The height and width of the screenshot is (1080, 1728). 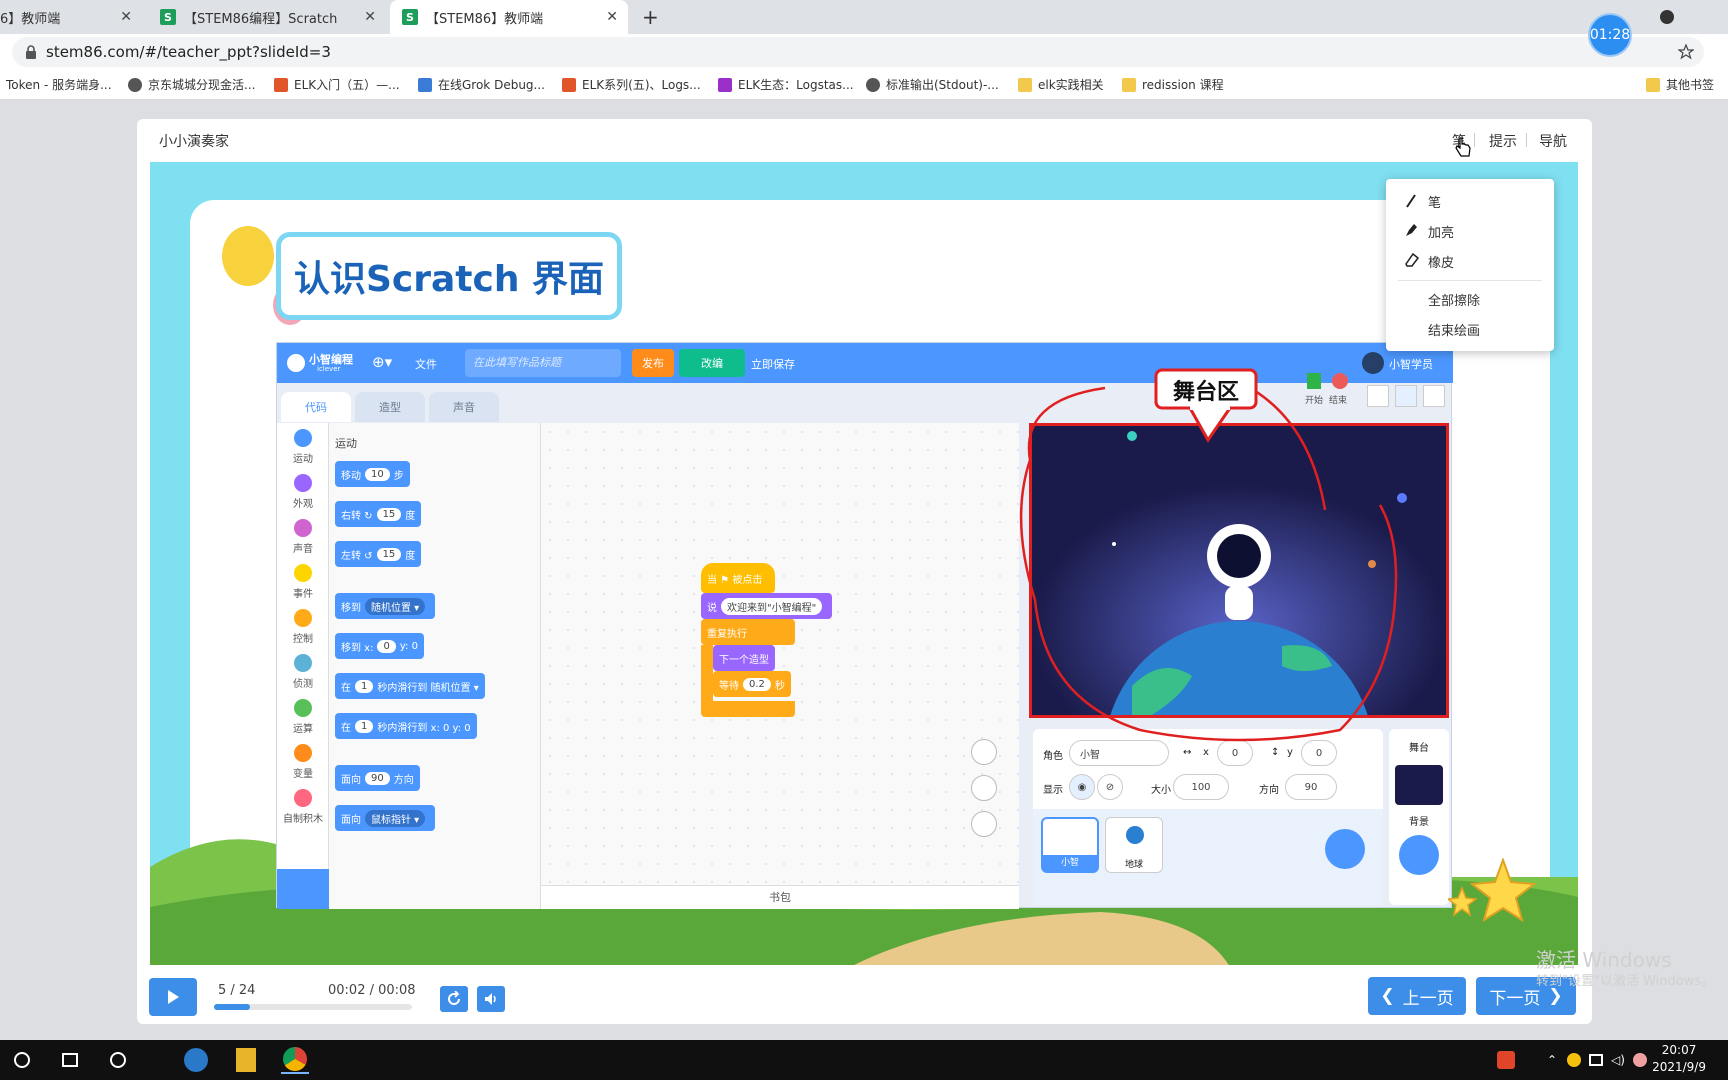 What do you see at coordinates (1653, 84) in the screenshot?
I see `folder-icon` at bounding box center [1653, 84].